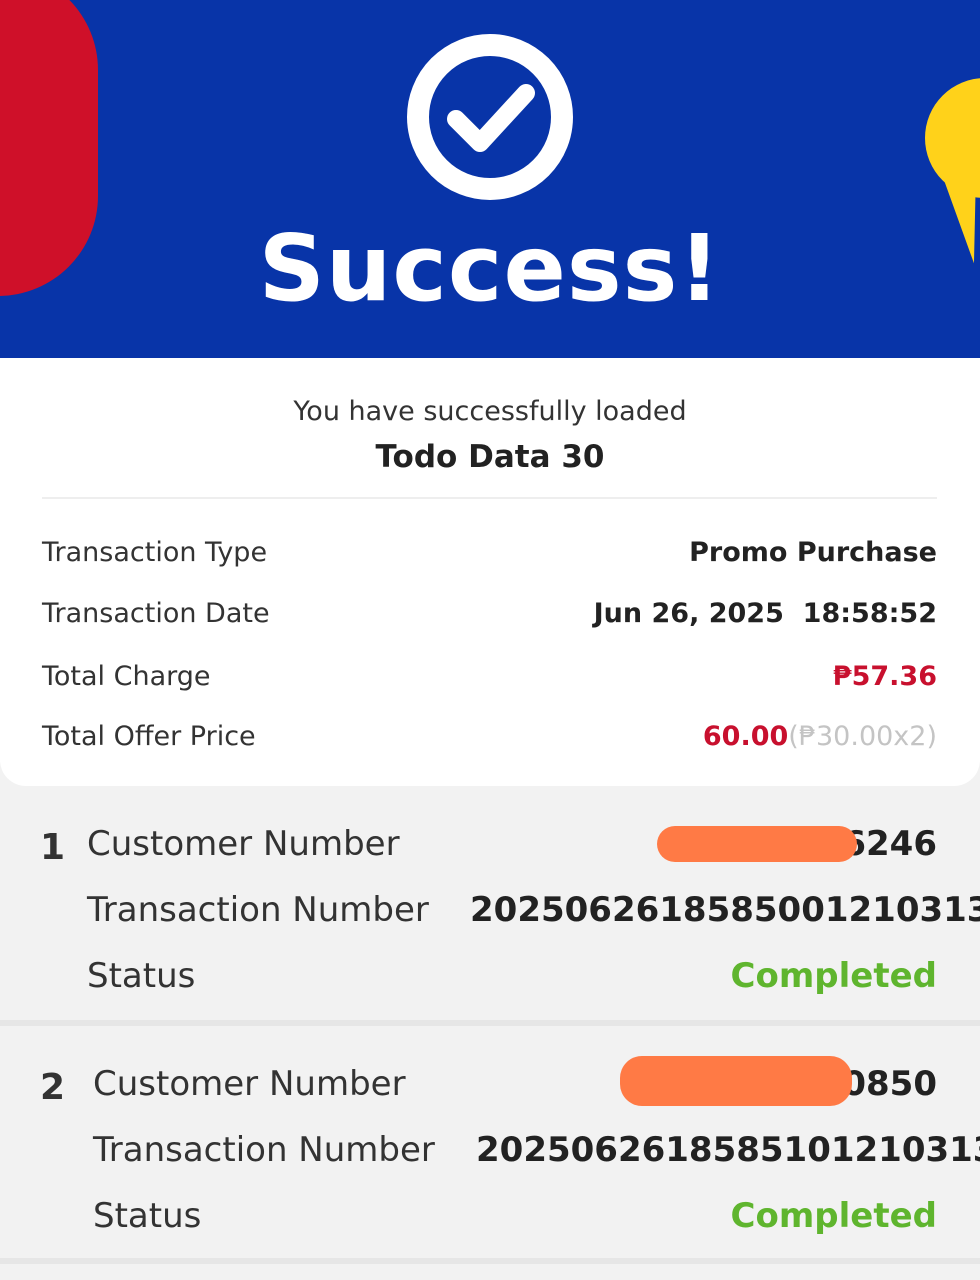 This screenshot has width=980, height=1280. I want to click on detail-value: Promo Purchase, so click(813, 552).